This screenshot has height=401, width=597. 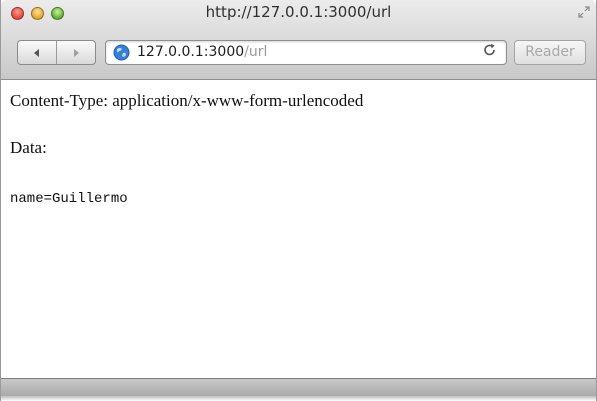 What do you see at coordinates (28, 147) in the screenshot?
I see `data-label: Data:` at bounding box center [28, 147].